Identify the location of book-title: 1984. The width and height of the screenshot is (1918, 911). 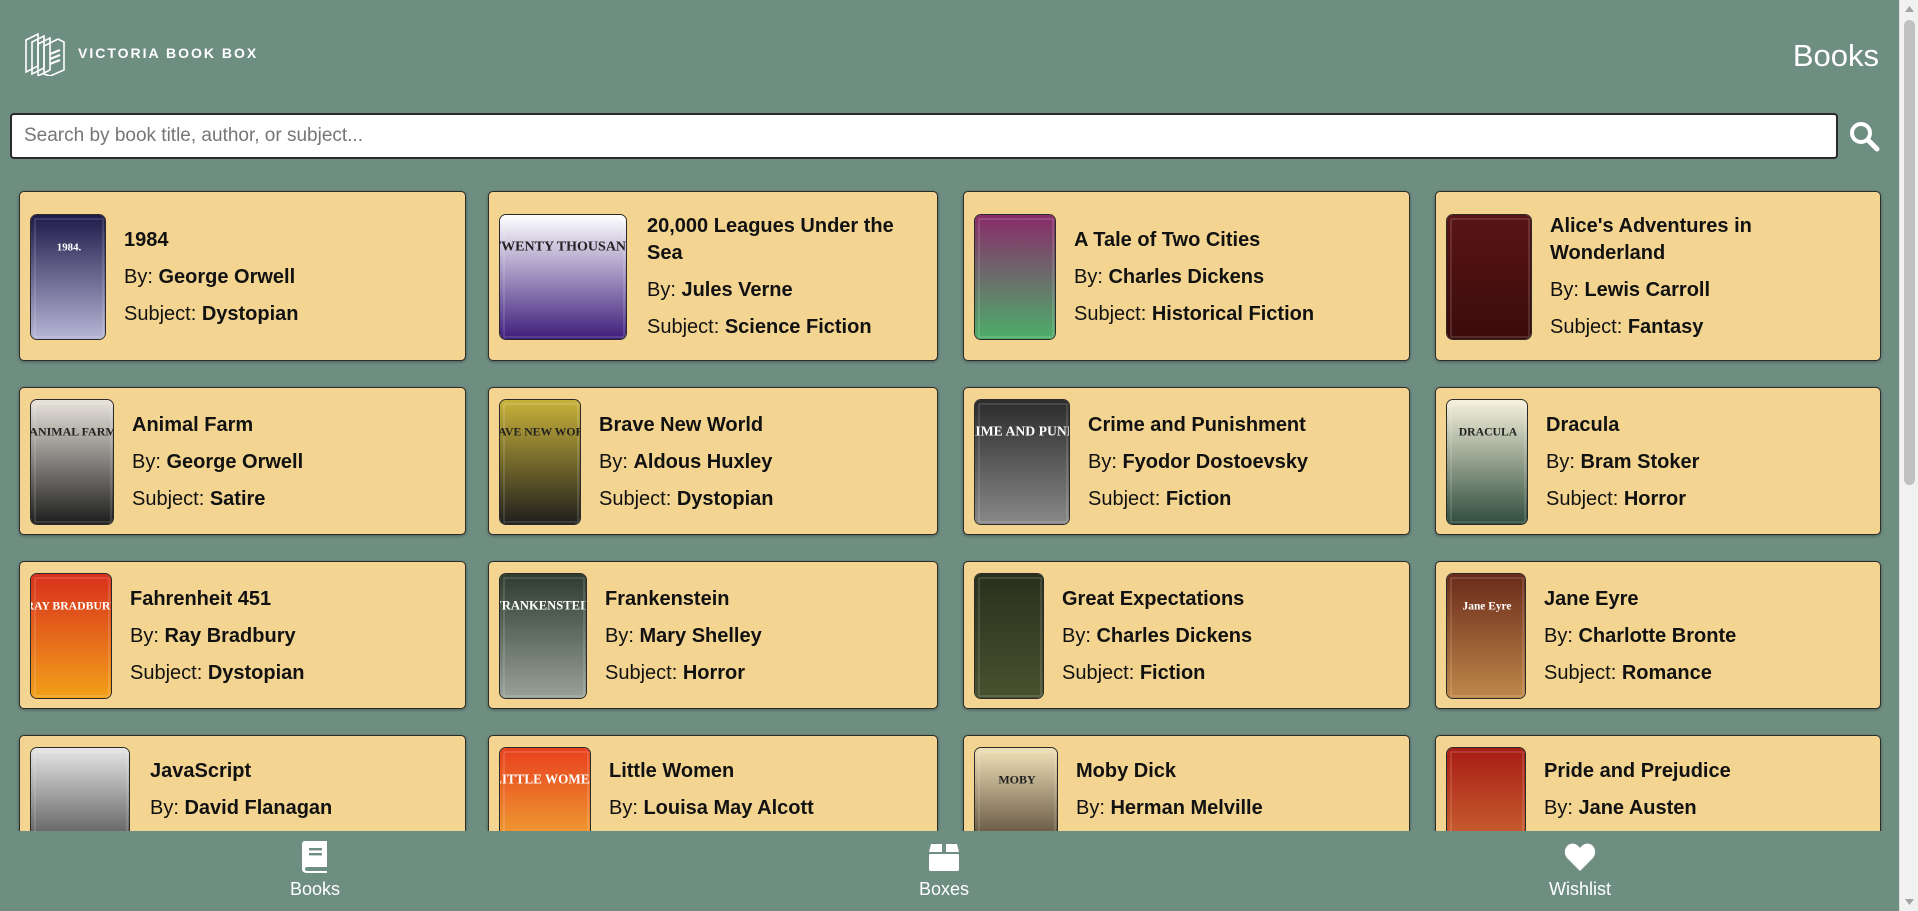
(290, 240).